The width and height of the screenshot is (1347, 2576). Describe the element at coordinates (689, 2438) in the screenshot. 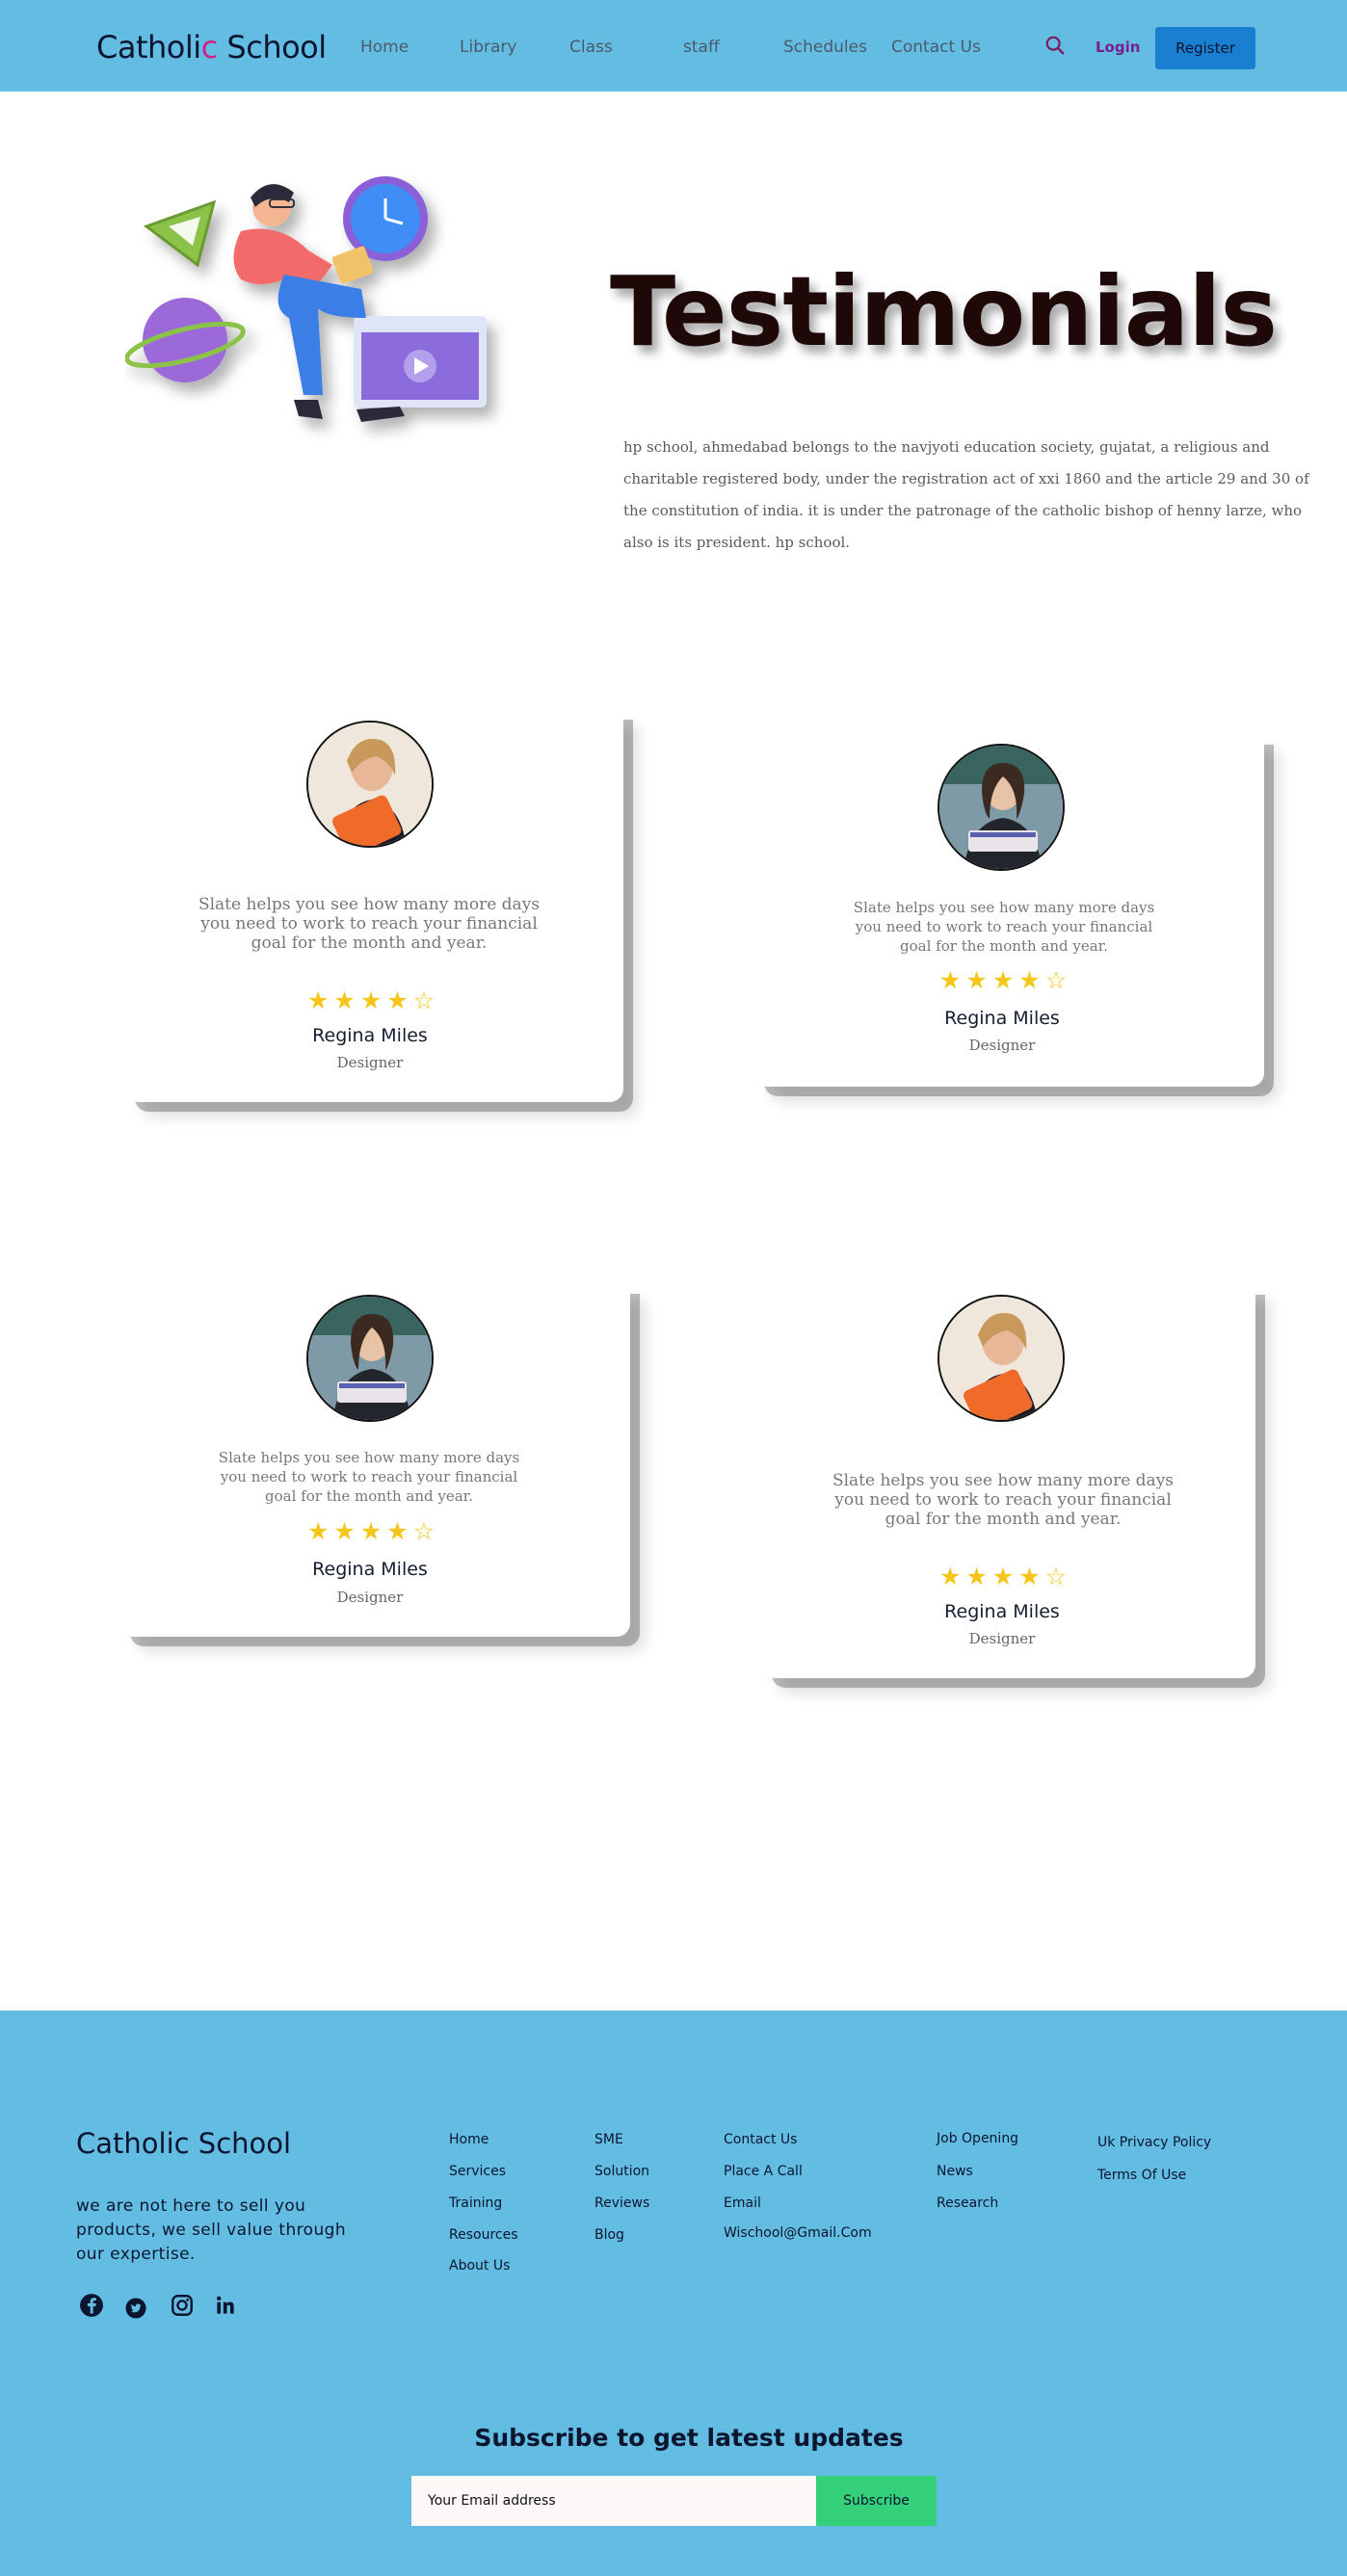

I see `subscribe-heading: Subscribe to get latest updates` at that location.